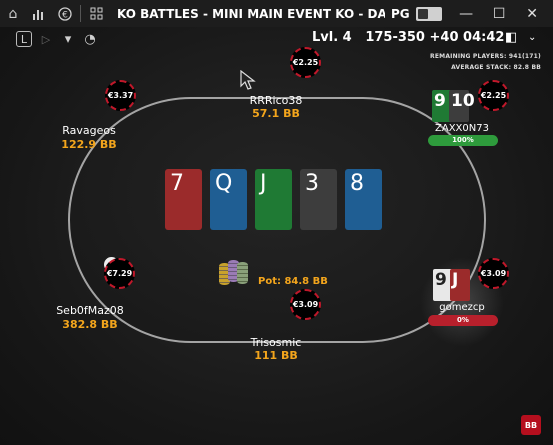 The image size is (553, 445). Describe the element at coordinates (332, 37) in the screenshot. I see `level-label: Lvl. 4` at that location.